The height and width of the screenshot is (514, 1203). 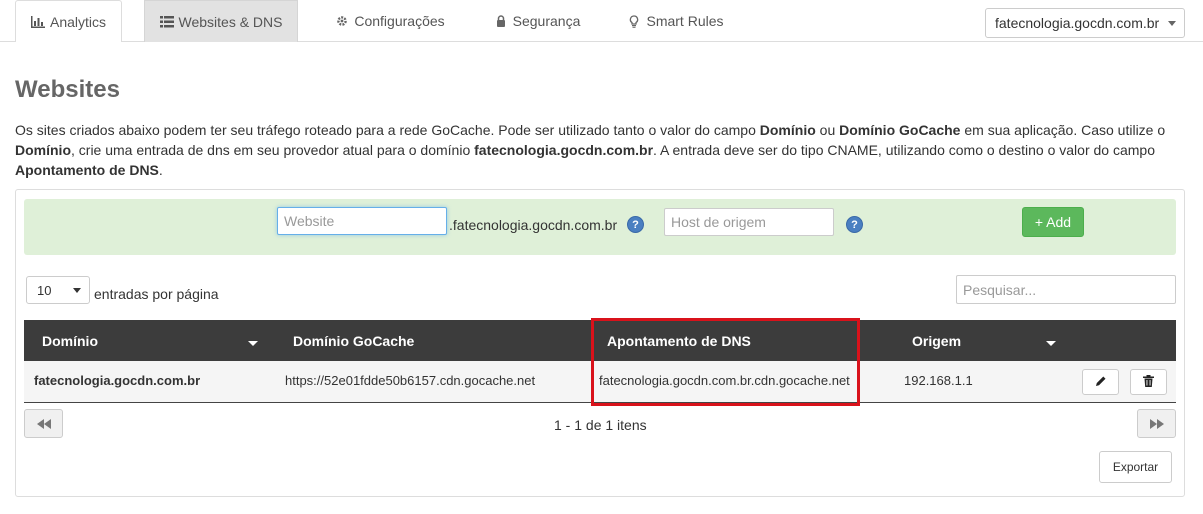 What do you see at coordinates (362, 221) in the screenshot?
I see `website-input` at bounding box center [362, 221].